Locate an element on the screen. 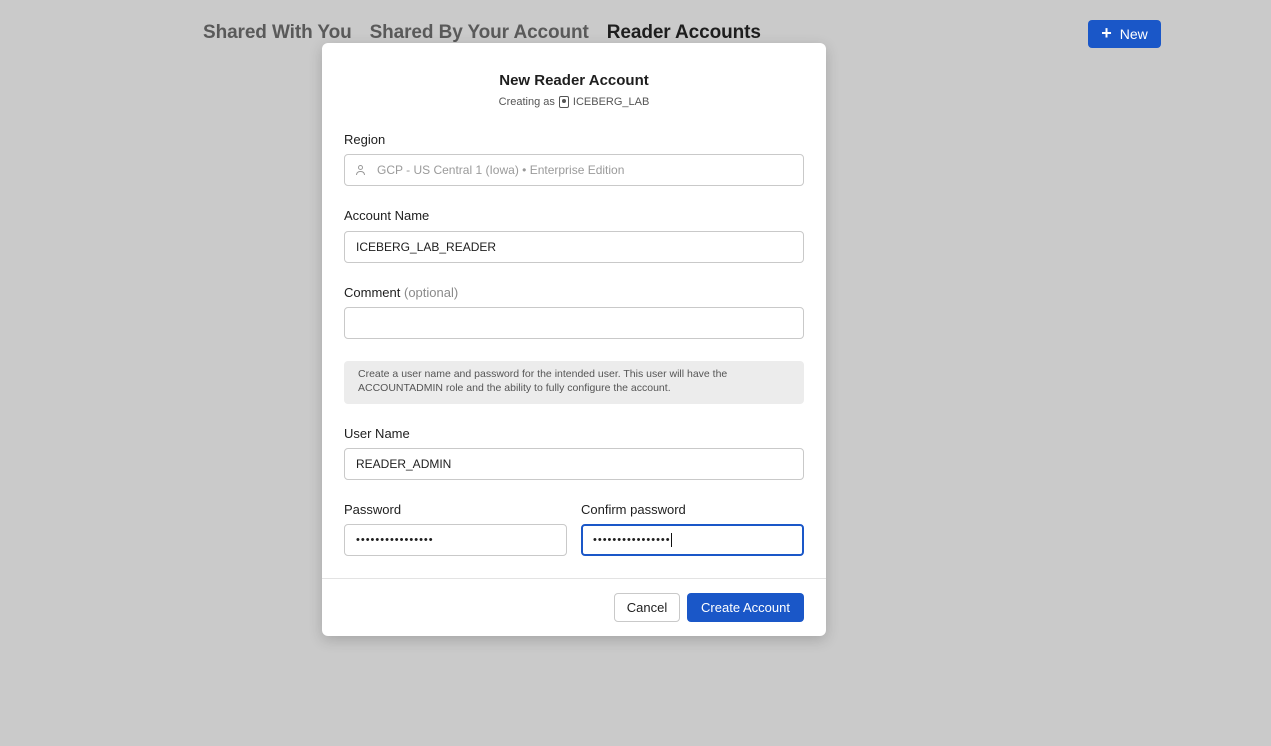  user-name-value: READER_ADMIN is located at coordinates (404, 464).